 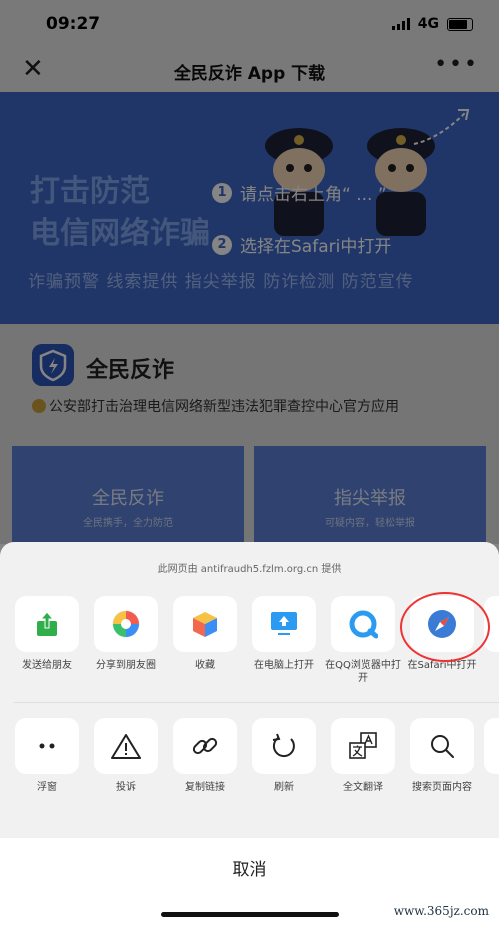 I want to click on more-action-button-partial, so click(x=491, y=746).